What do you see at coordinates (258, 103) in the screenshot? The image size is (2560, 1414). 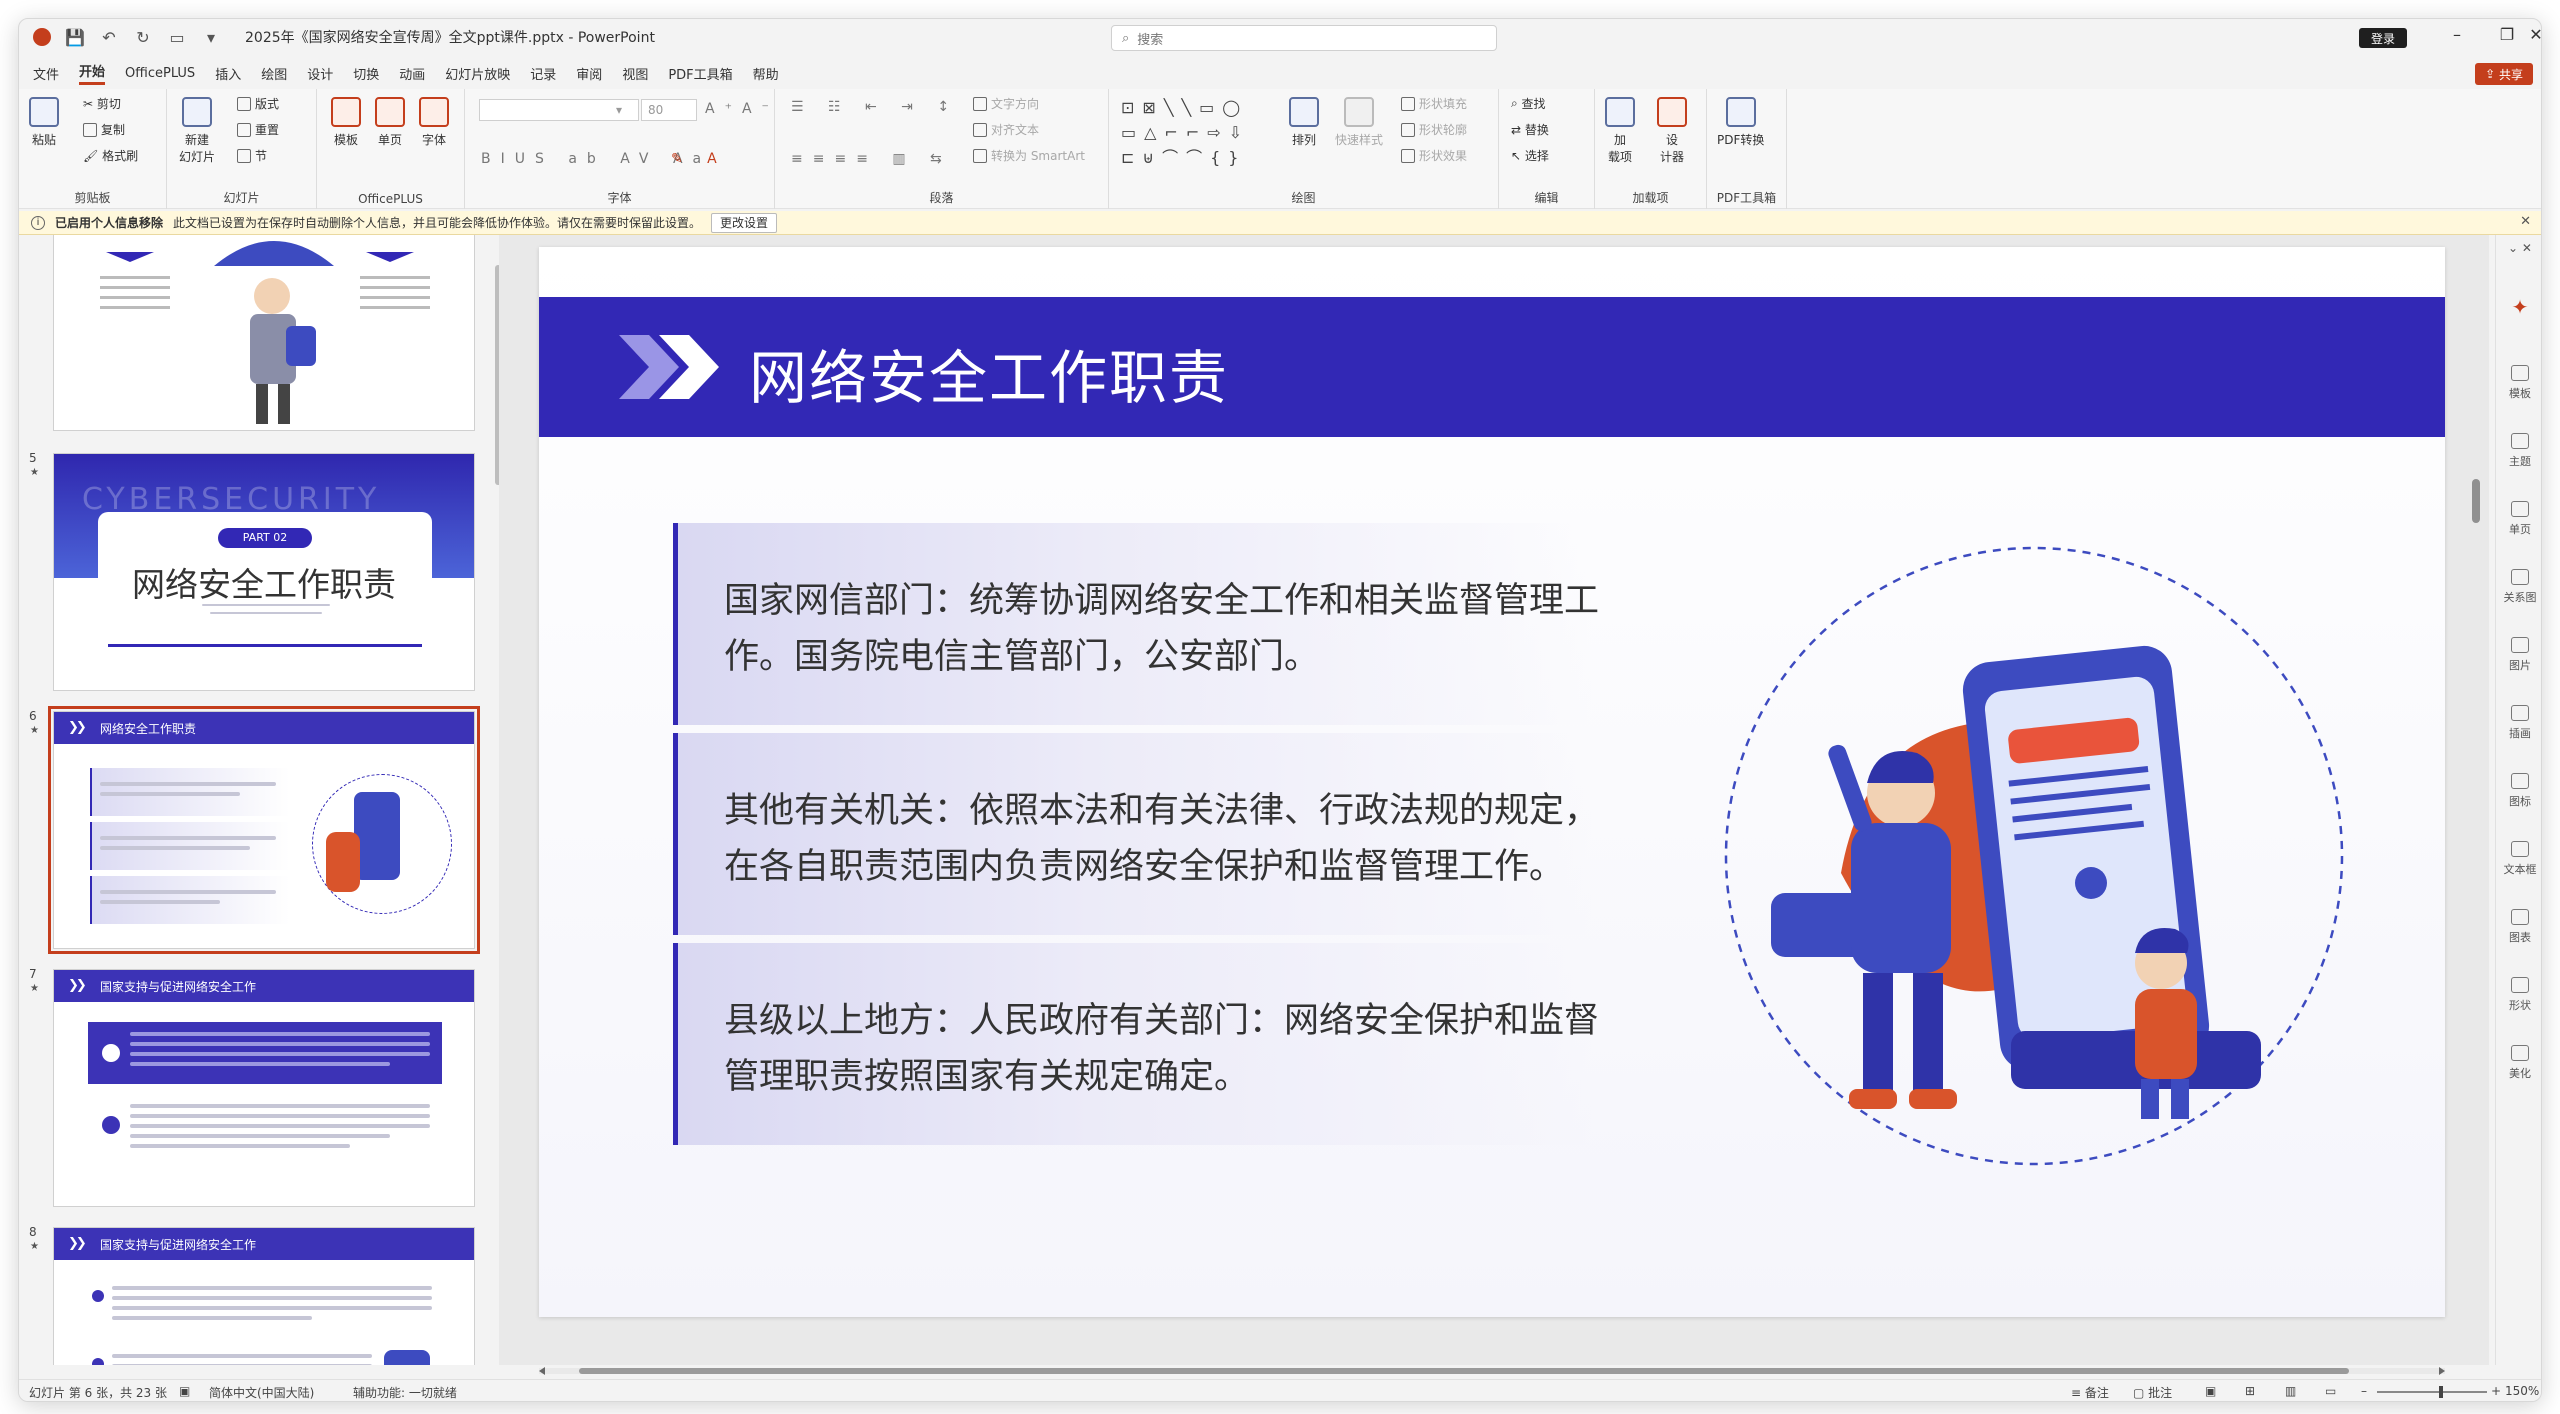 I see `layout-button: 版式` at bounding box center [258, 103].